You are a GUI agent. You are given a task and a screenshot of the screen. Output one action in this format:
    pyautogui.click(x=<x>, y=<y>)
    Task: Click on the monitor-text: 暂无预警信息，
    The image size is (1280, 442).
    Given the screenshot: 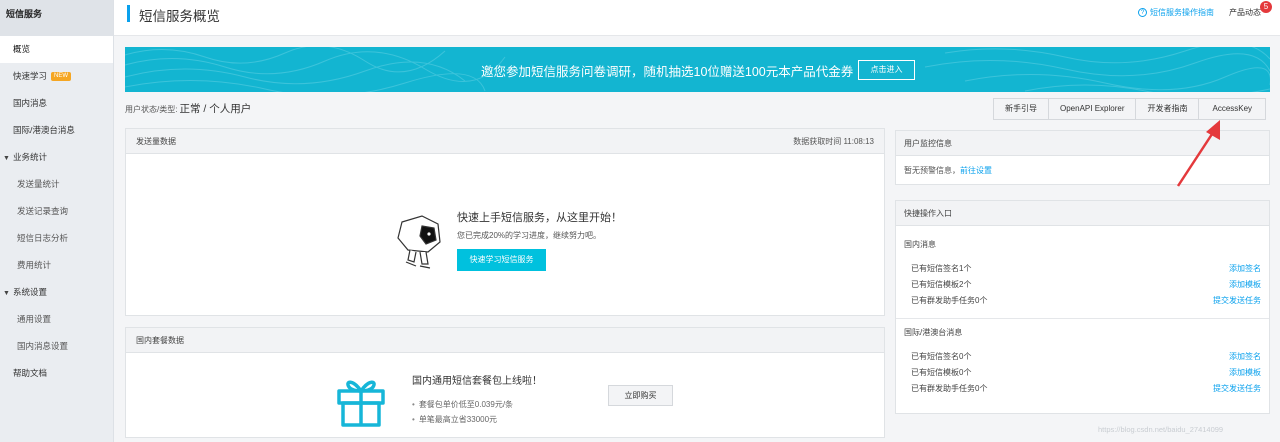 What is the action you would take?
    pyautogui.click(x=932, y=170)
    